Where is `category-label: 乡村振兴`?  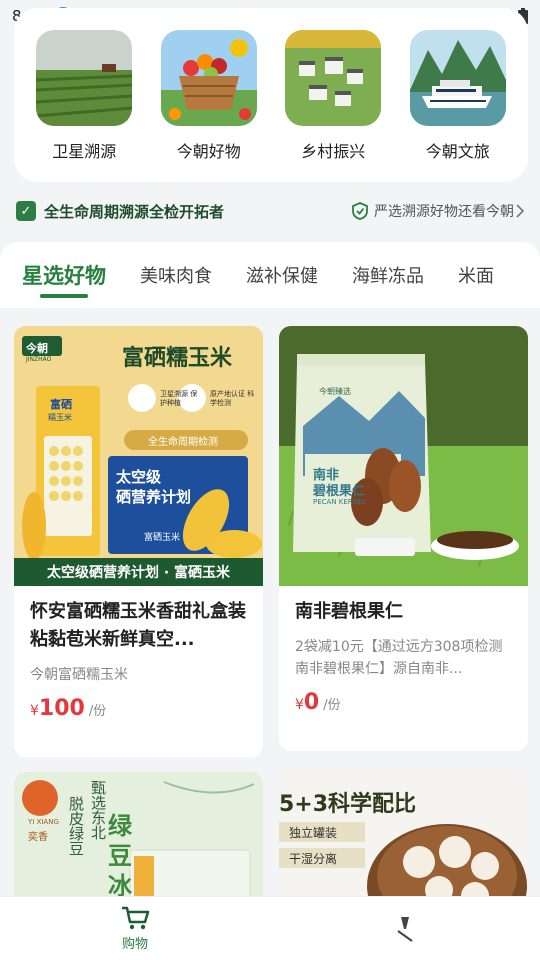
category-label: 乡村振兴 is located at coordinates (333, 151).